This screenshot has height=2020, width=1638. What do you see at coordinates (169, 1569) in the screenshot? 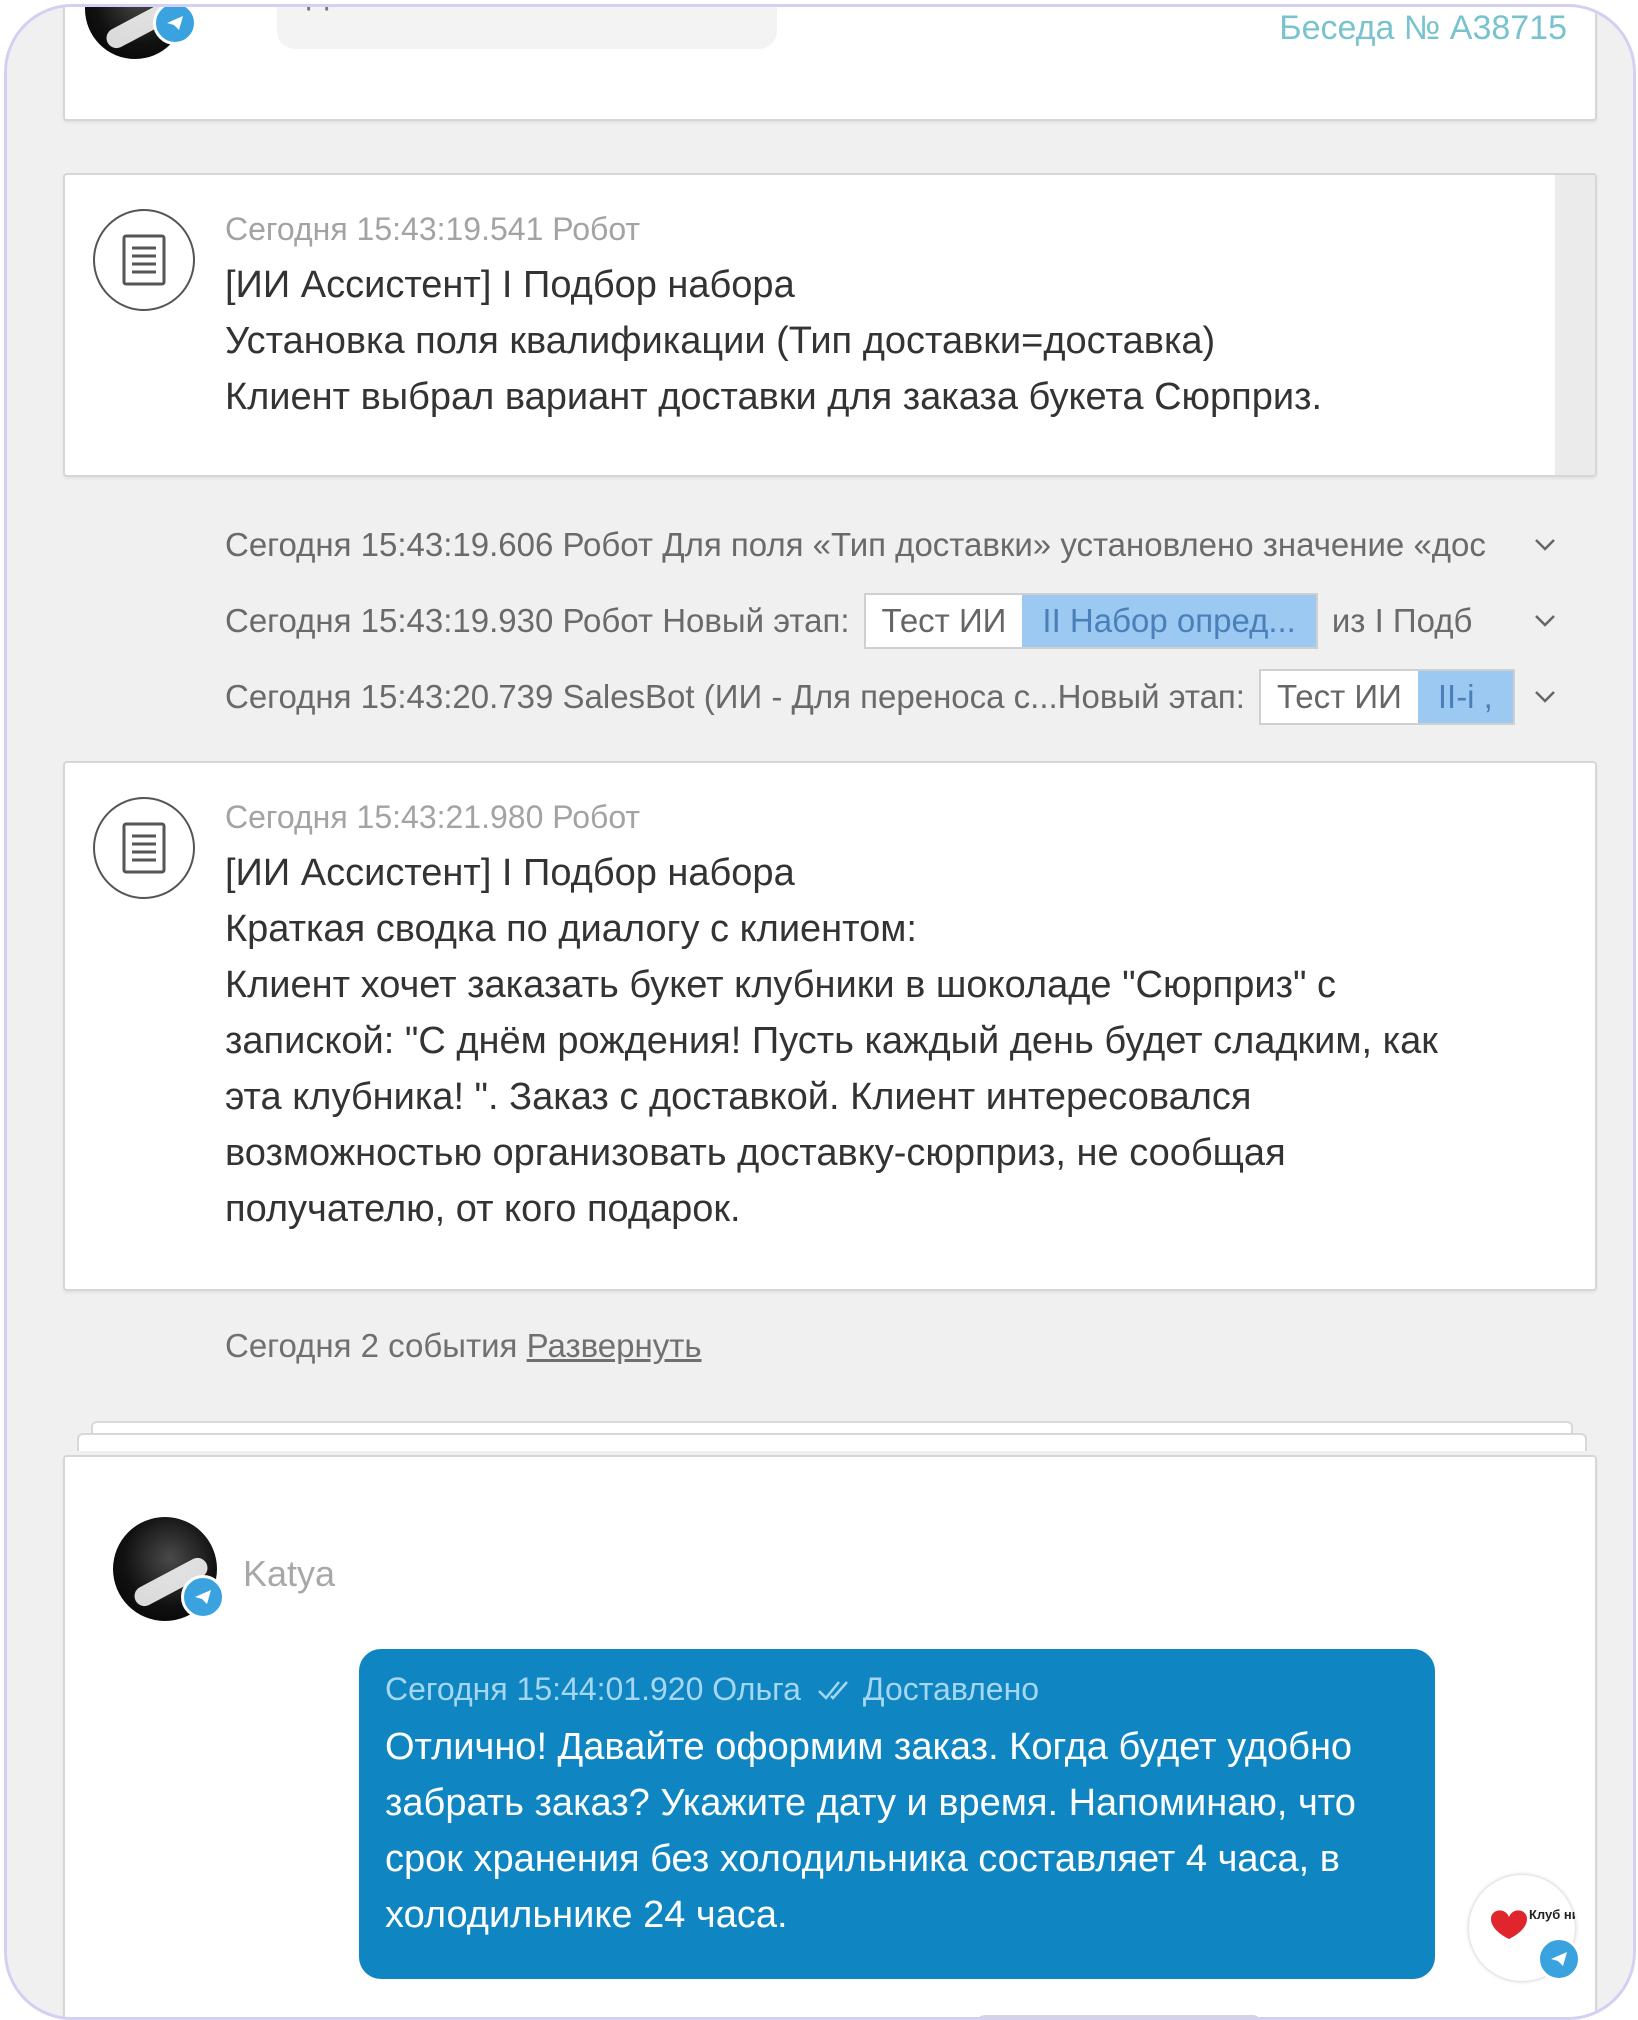
I see `user-avatar` at bounding box center [169, 1569].